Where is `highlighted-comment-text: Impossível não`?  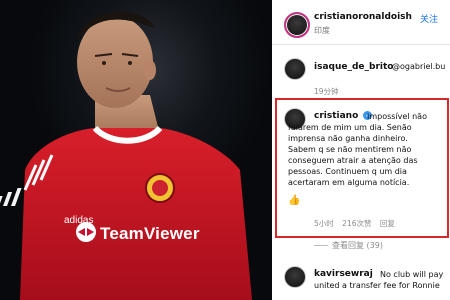
highlighted-comment-text: Impossível não is located at coordinates (407, 116).